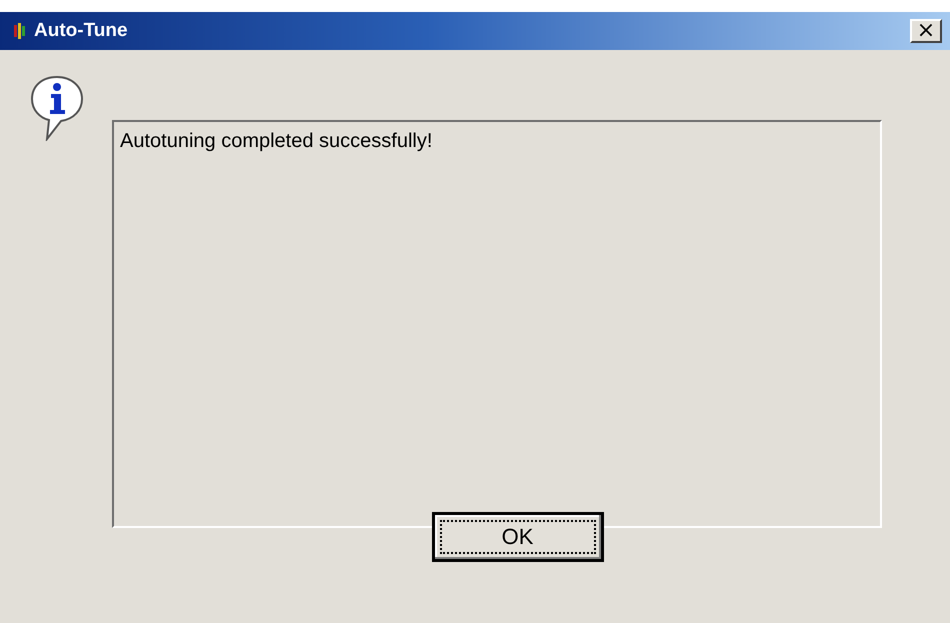  What do you see at coordinates (81, 31) in the screenshot?
I see `window-title: Auto-Tune` at bounding box center [81, 31].